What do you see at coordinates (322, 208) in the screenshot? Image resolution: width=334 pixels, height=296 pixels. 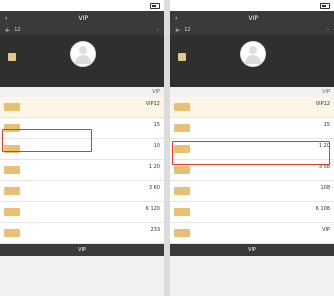 I see `plan-title: 6 108` at bounding box center [322, 208].